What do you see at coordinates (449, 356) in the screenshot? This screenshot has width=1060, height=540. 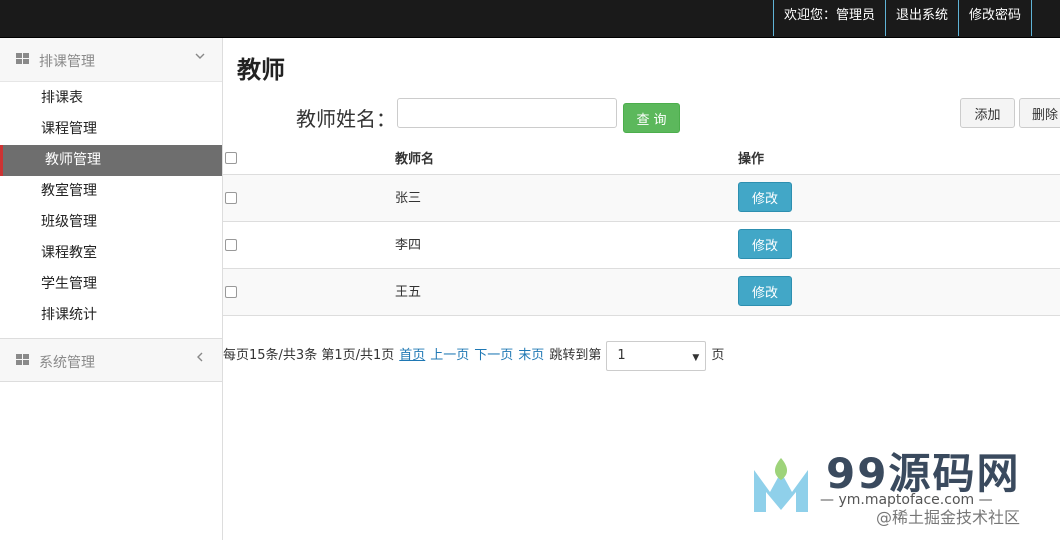 I see `prev-page-link: 上一页` at bounding box center [449, 356].